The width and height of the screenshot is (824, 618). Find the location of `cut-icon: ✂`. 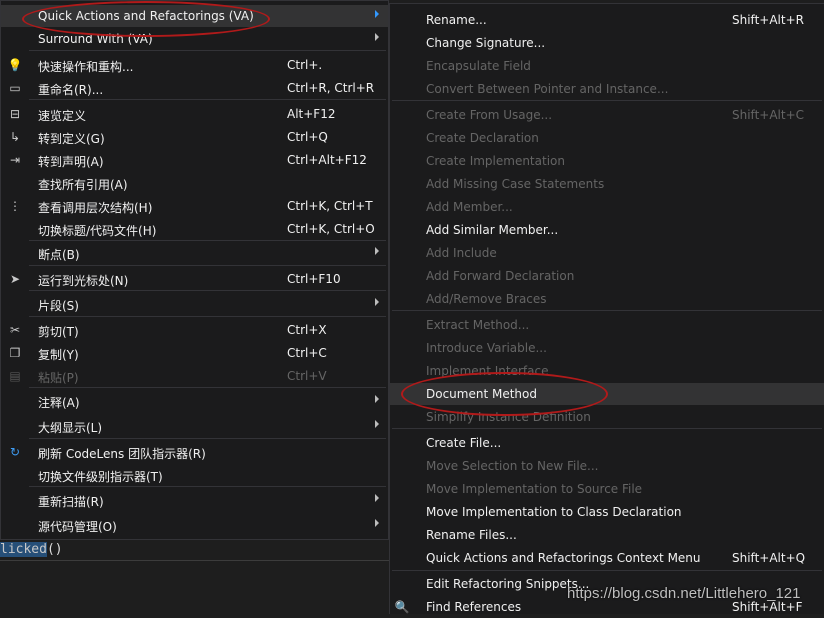

cut-icon: ✂ is located at coordinates (15, 330).